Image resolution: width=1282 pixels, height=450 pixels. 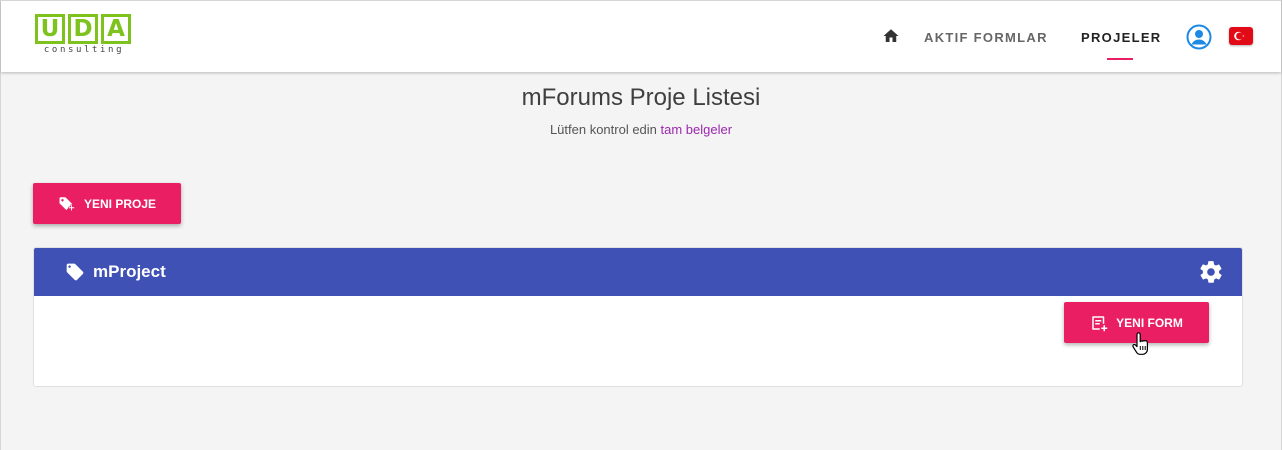 I want to click on nav-aktif-formlar: AKTIF FORMLAR, so click(x=986, y=37).